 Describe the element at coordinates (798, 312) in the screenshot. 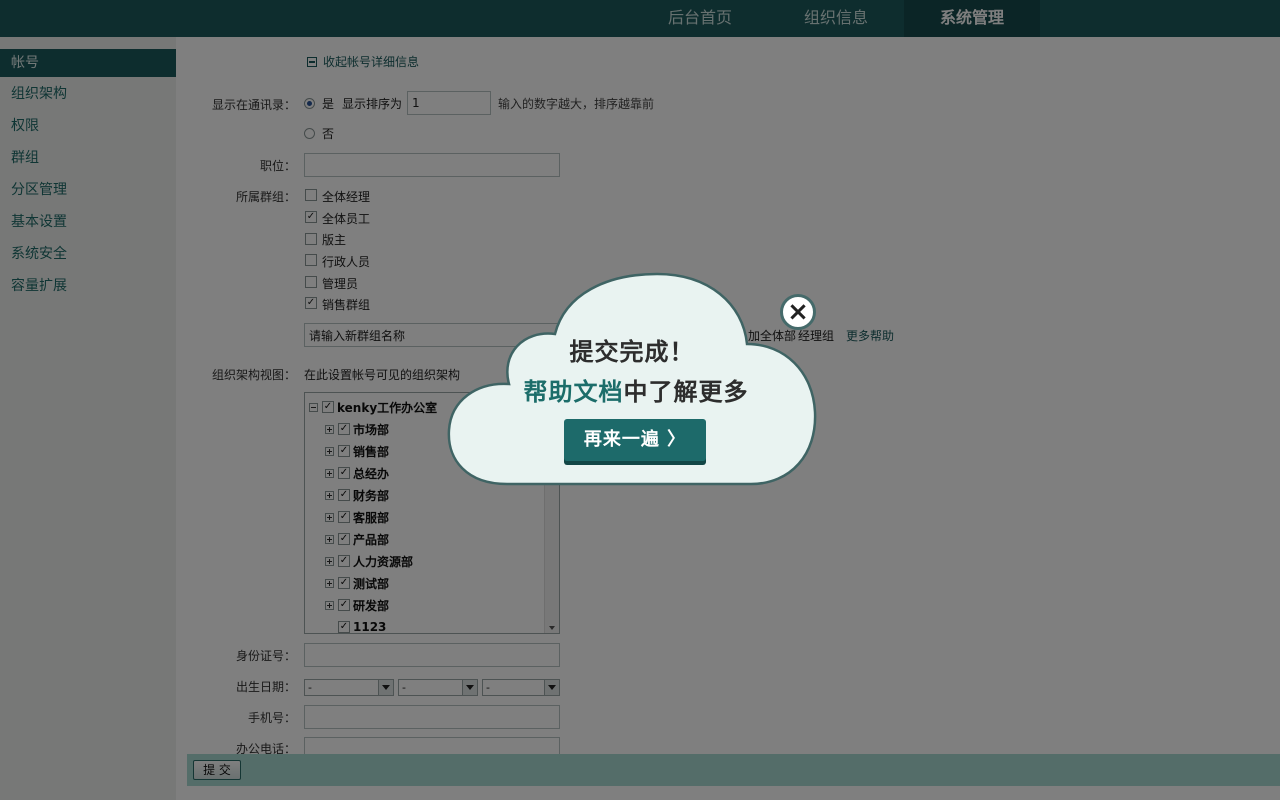

I see `close-icon: ×` at that location.